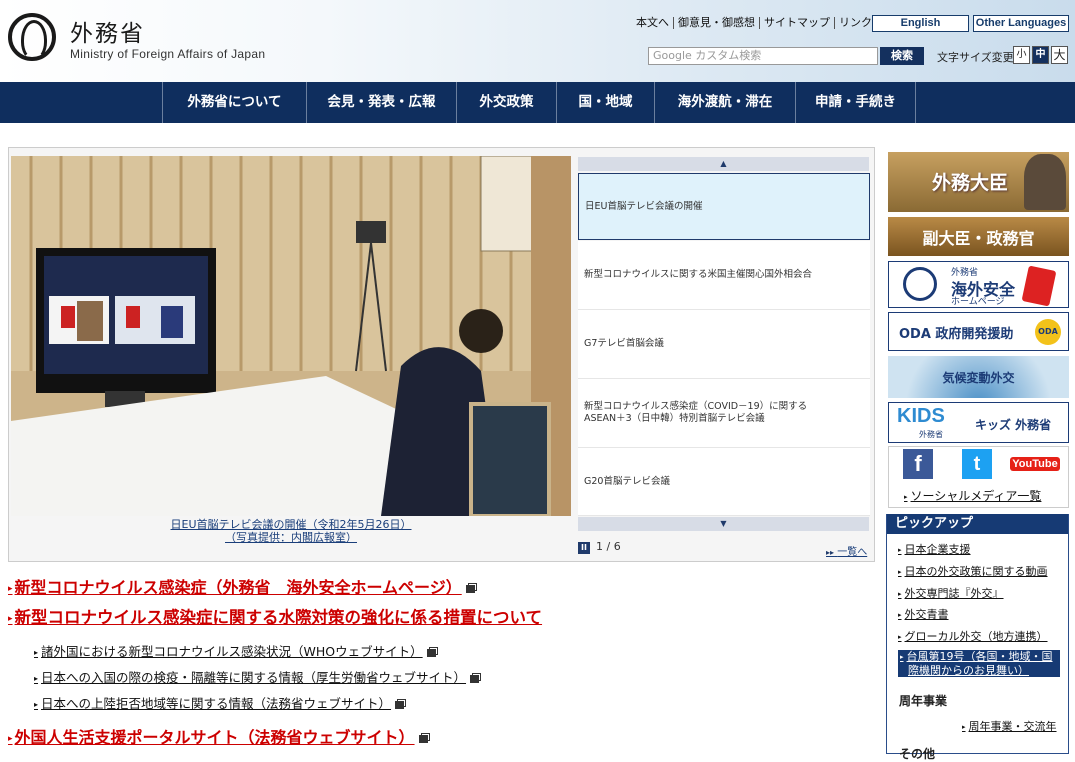  I want to click on climate-banner: 気候変動外交, so click(978, 377).